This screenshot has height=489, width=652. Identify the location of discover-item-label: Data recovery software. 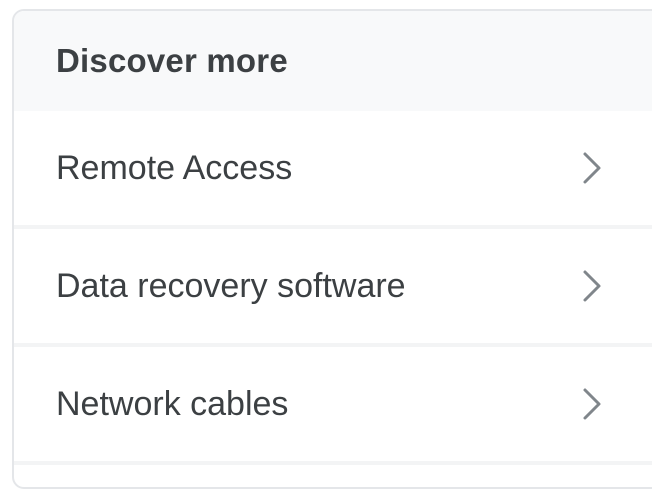
(231, 285).